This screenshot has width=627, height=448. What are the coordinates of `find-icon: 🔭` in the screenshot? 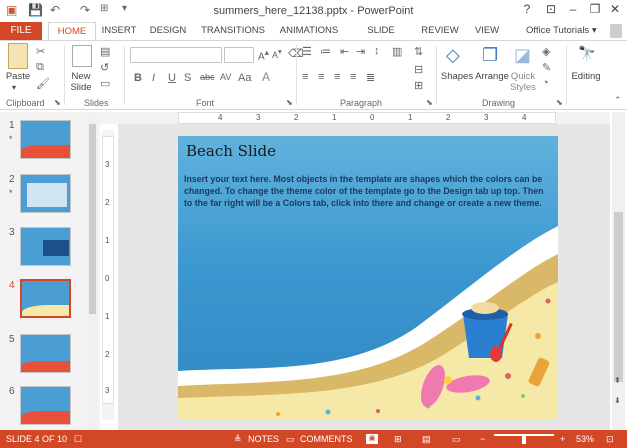 It's located at (586, 53).